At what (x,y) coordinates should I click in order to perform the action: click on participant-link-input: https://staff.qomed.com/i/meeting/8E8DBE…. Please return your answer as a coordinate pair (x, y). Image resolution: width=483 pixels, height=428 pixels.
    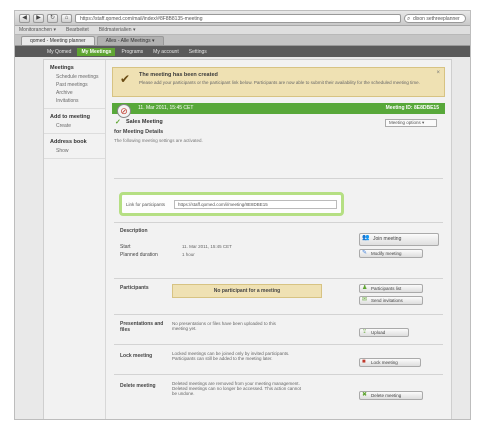
    Looking at the image, I should click on (255, 204).